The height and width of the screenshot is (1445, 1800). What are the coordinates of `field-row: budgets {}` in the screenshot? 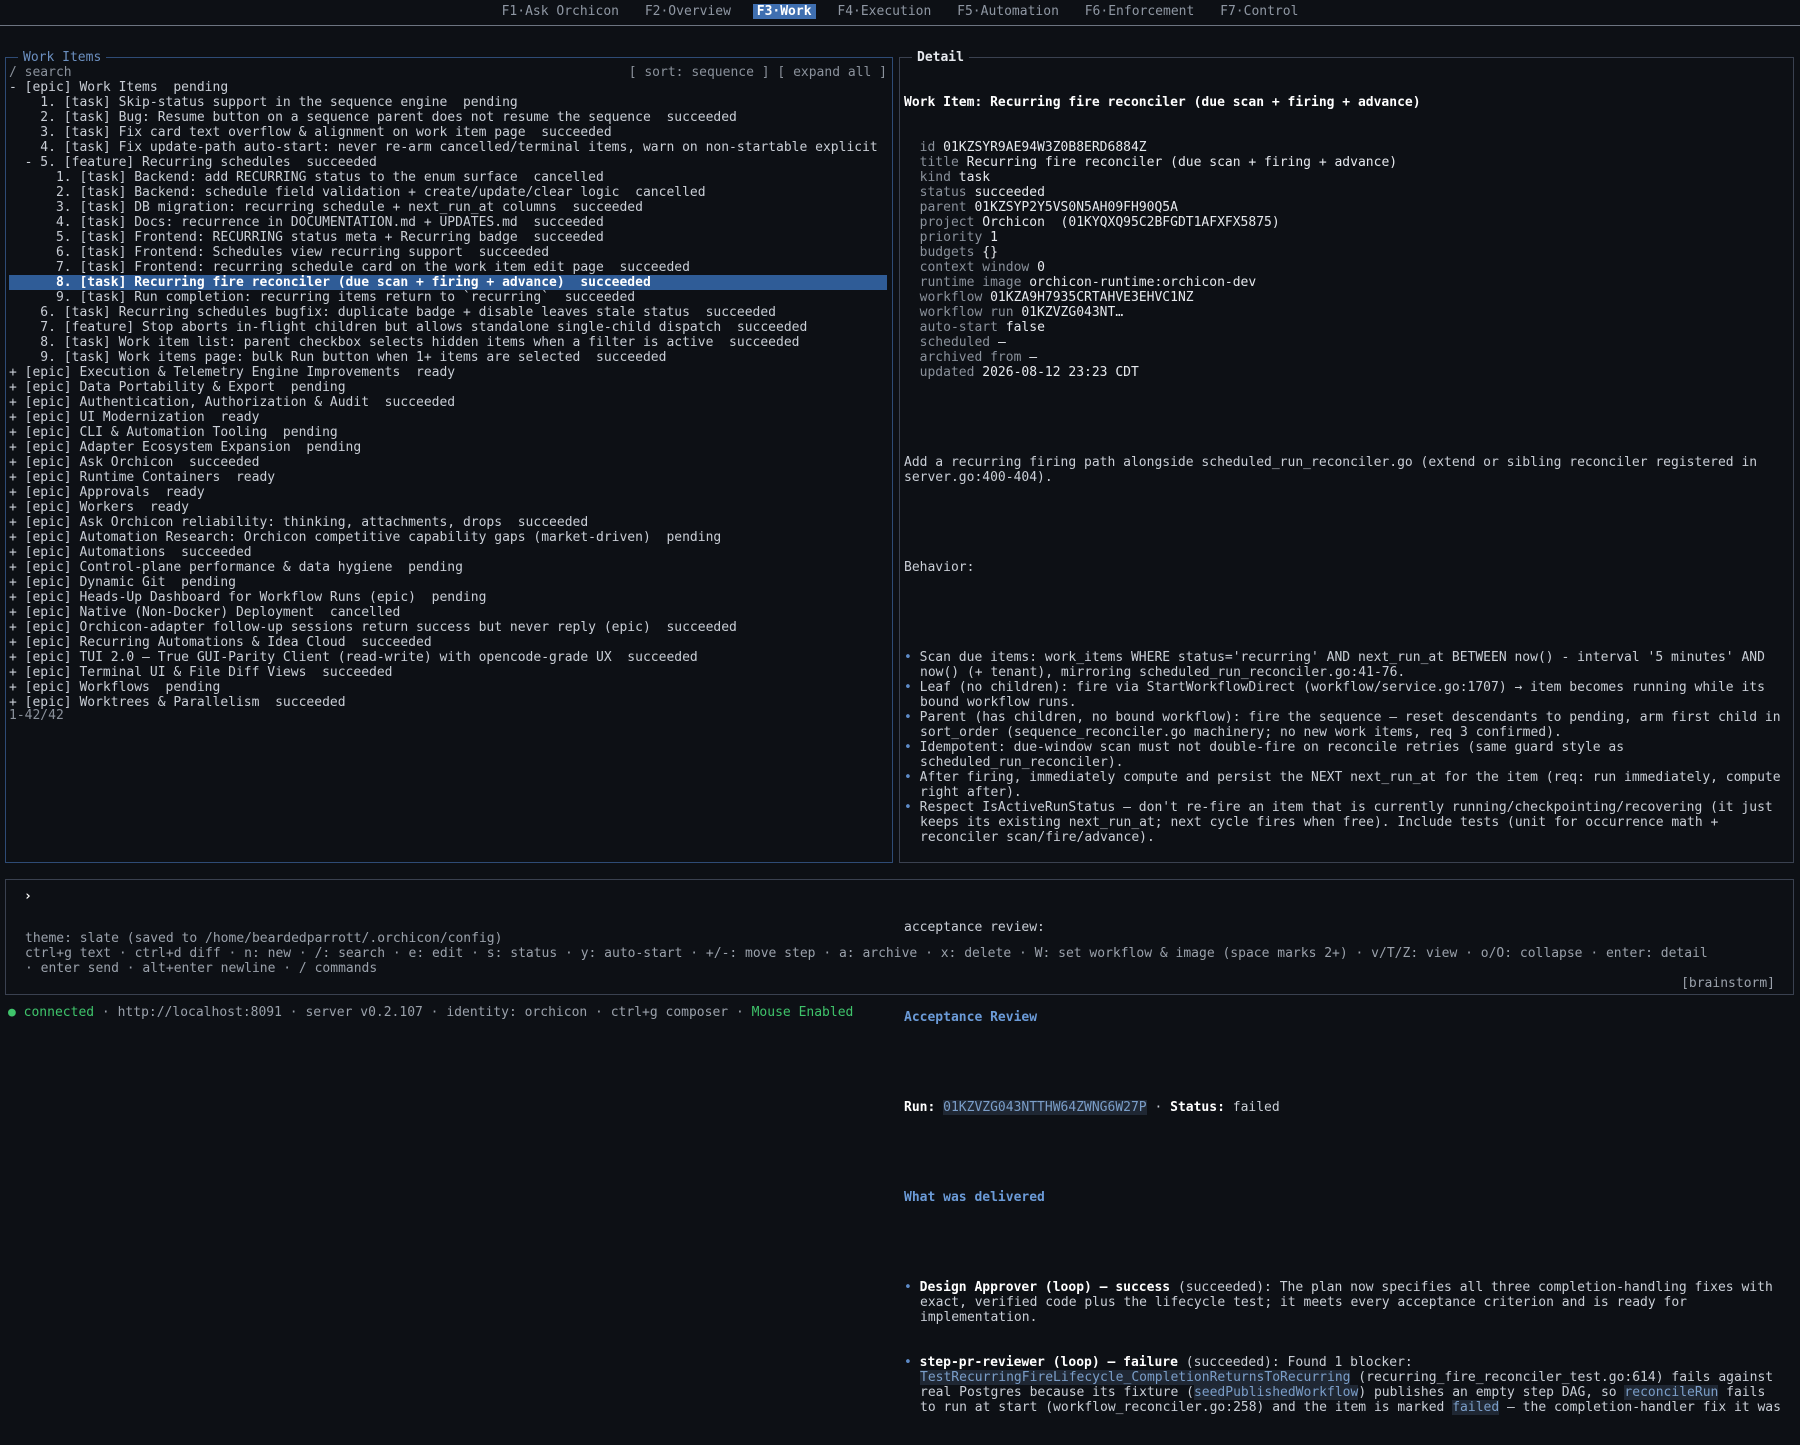 It's located at (1342, 252).